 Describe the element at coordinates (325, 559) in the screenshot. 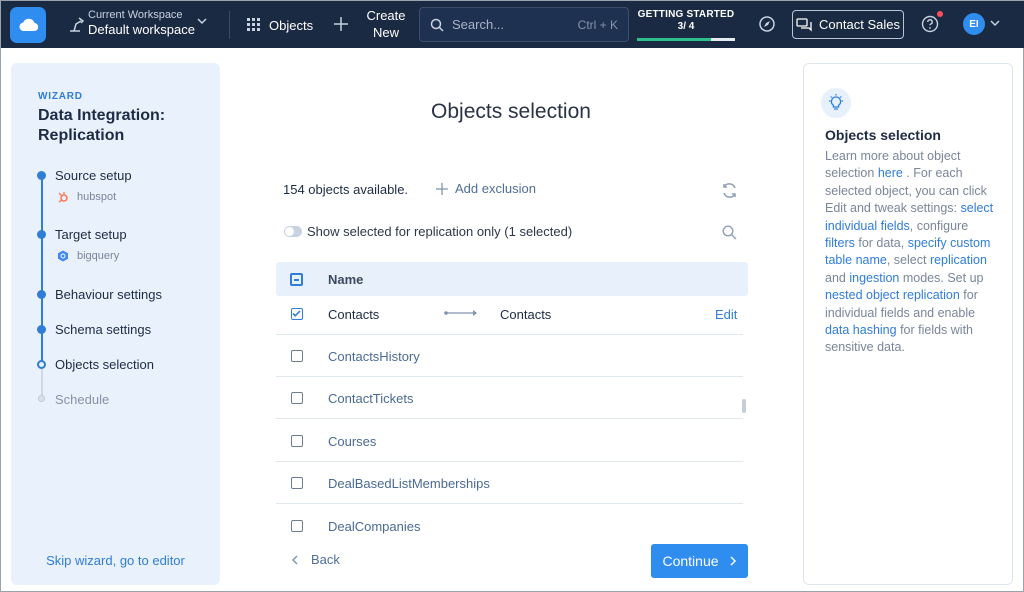

I see `back-label: Back` at that location.